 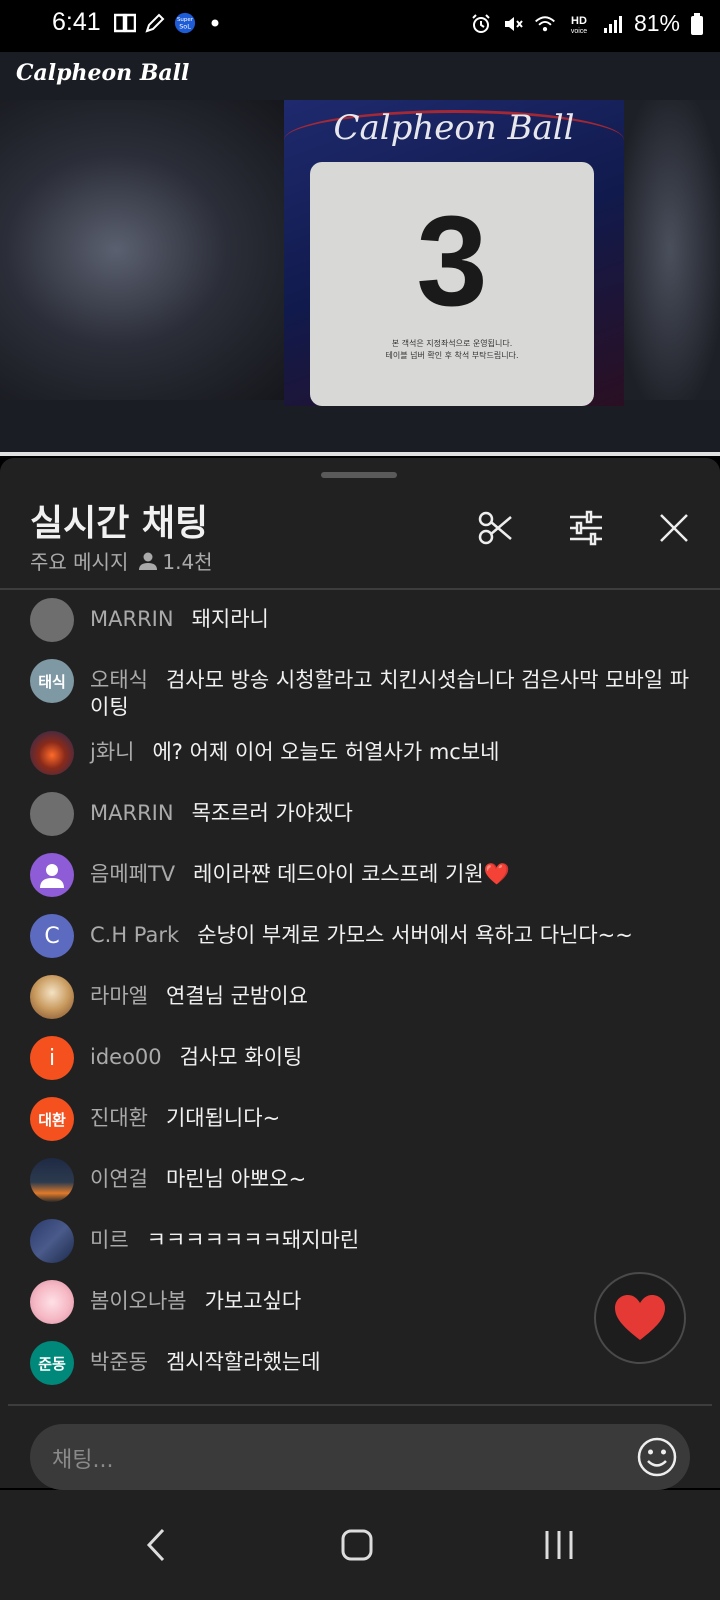 What do you see at coordinates (481, 24) in the screenshot?
I see `alarm-icon` at bounding box center [481, 24].